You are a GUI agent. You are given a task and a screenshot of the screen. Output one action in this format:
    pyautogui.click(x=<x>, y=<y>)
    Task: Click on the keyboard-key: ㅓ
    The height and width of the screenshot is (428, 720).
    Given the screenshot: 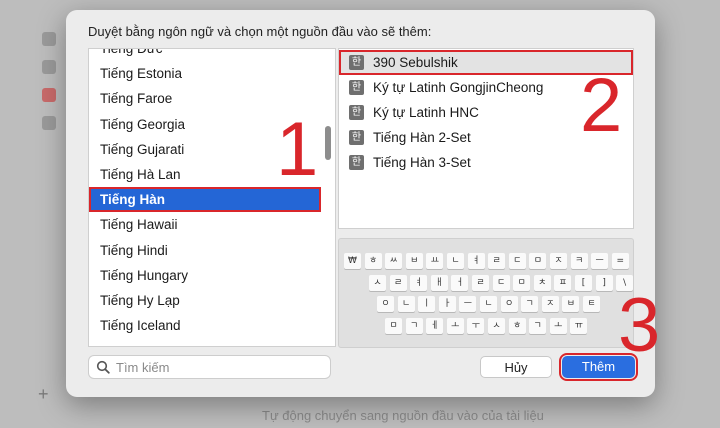 What is the action you would take?
    pyautogui.click(x=460, y=283)
    